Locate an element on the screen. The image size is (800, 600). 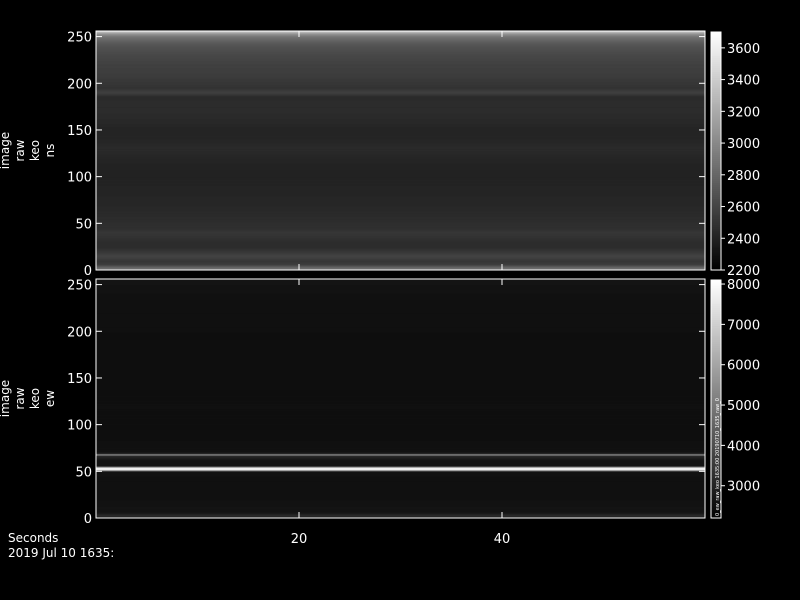
colorbar-tick-label: 6000 is located at coordinates (743, 366).